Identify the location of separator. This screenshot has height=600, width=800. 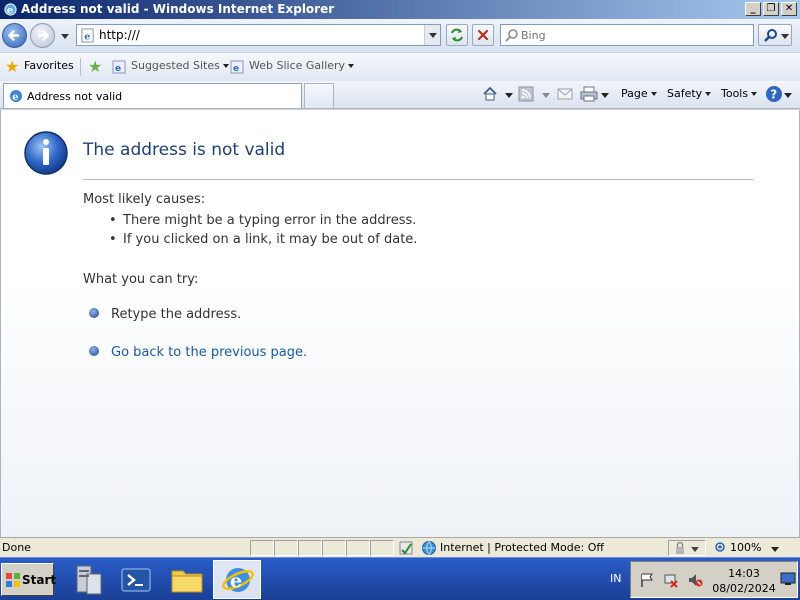
(80, 67).